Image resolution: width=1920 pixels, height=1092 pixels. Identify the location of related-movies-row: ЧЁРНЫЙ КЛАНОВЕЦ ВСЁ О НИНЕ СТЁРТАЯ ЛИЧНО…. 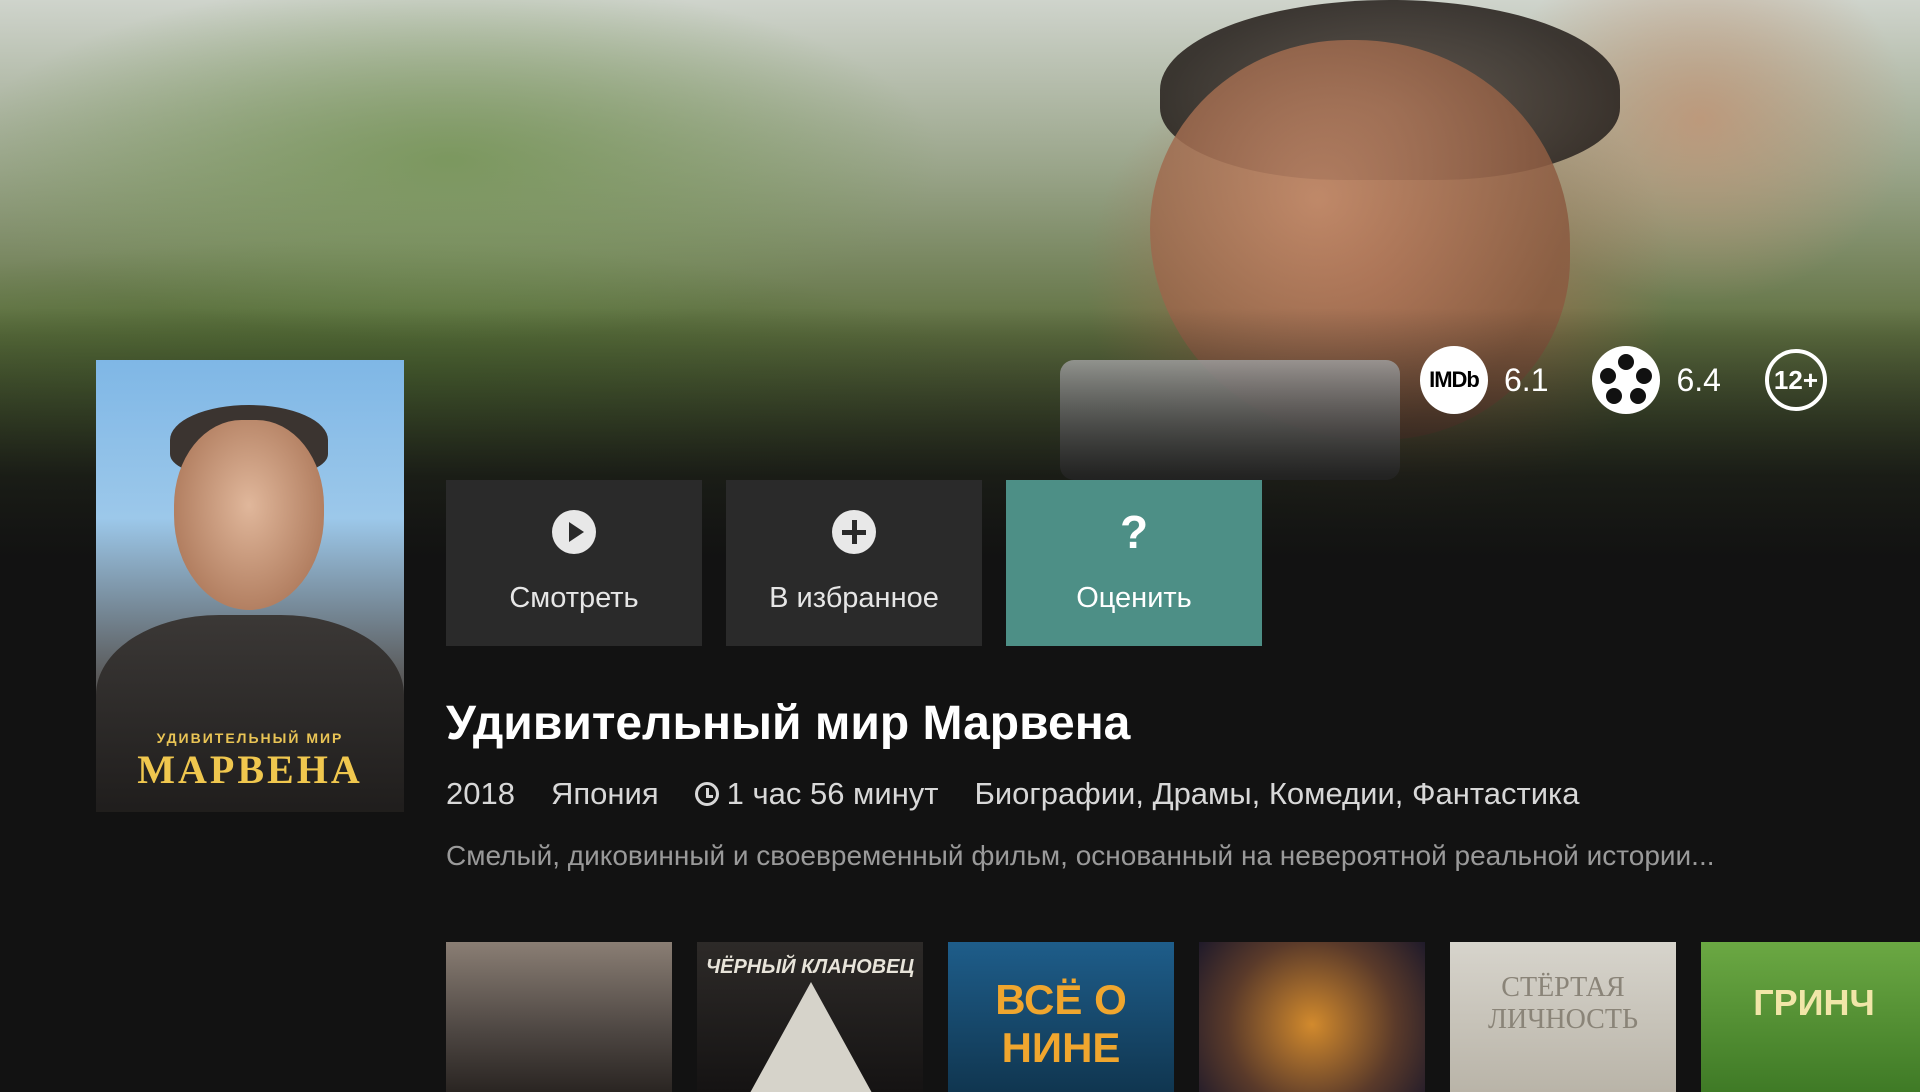
(1183, 1017).